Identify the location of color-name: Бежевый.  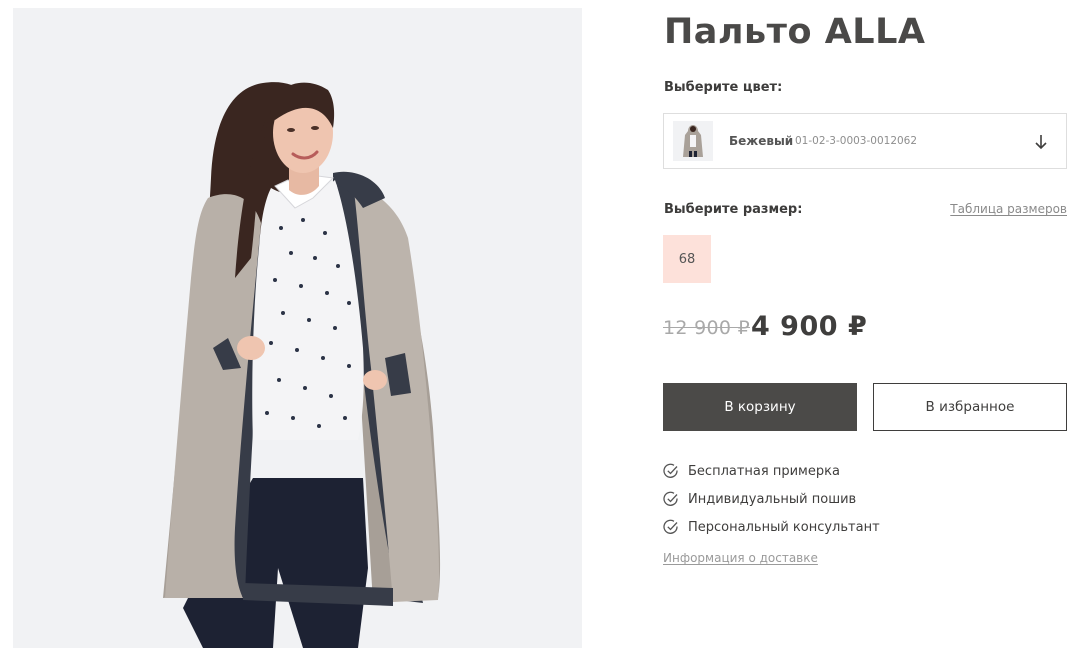
(761, 141).